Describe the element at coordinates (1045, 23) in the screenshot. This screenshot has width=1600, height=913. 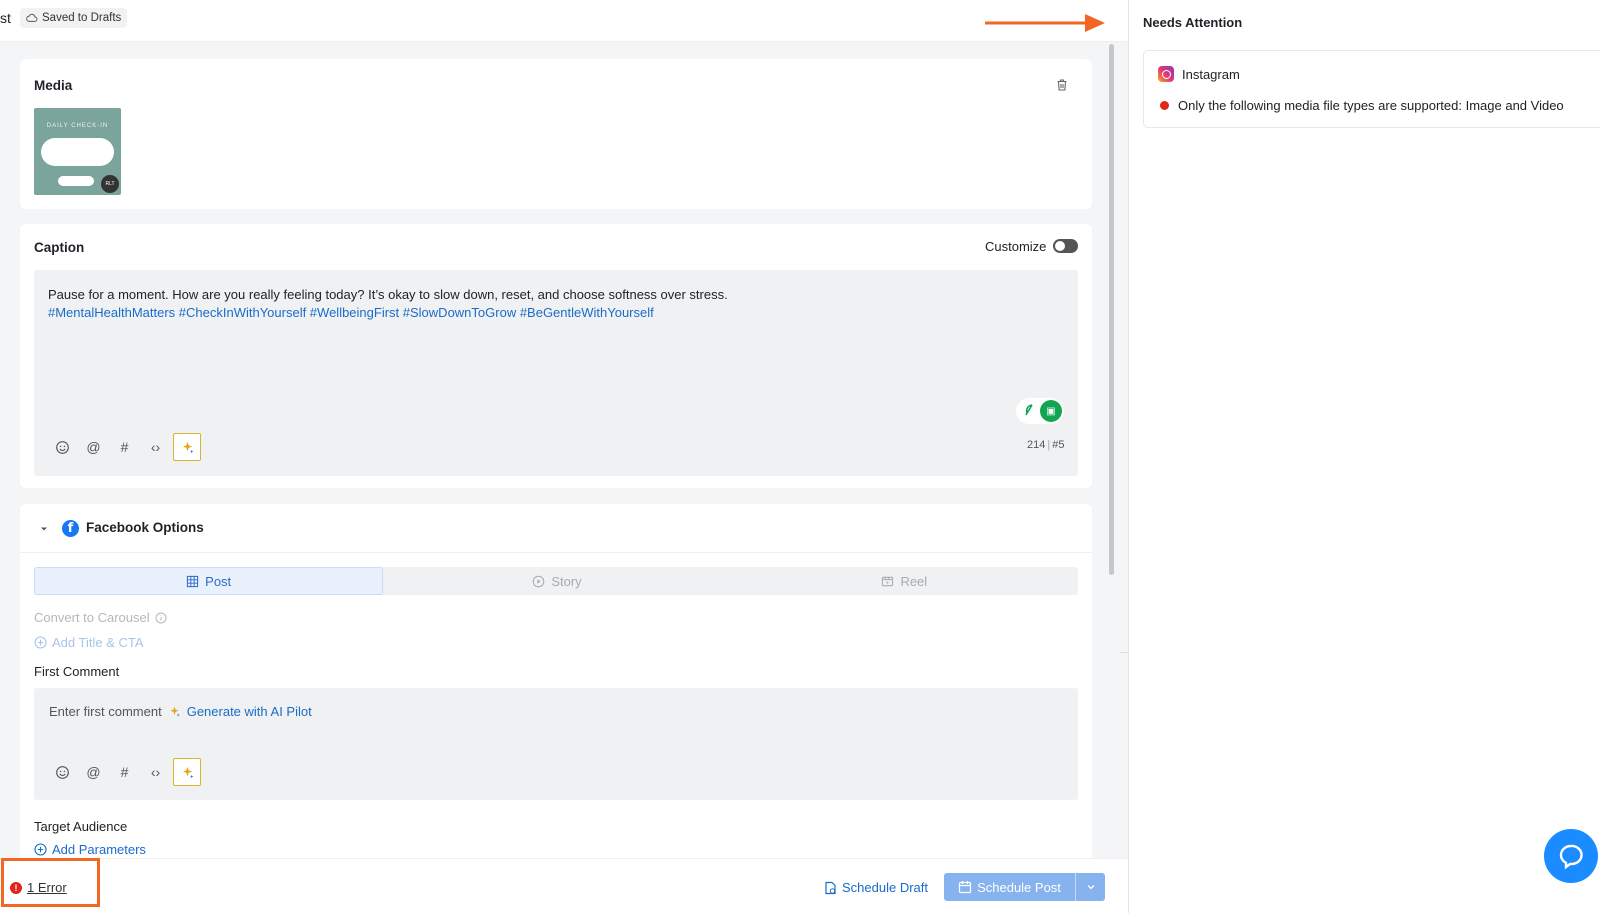
I see `annotation-arrow` at that location.